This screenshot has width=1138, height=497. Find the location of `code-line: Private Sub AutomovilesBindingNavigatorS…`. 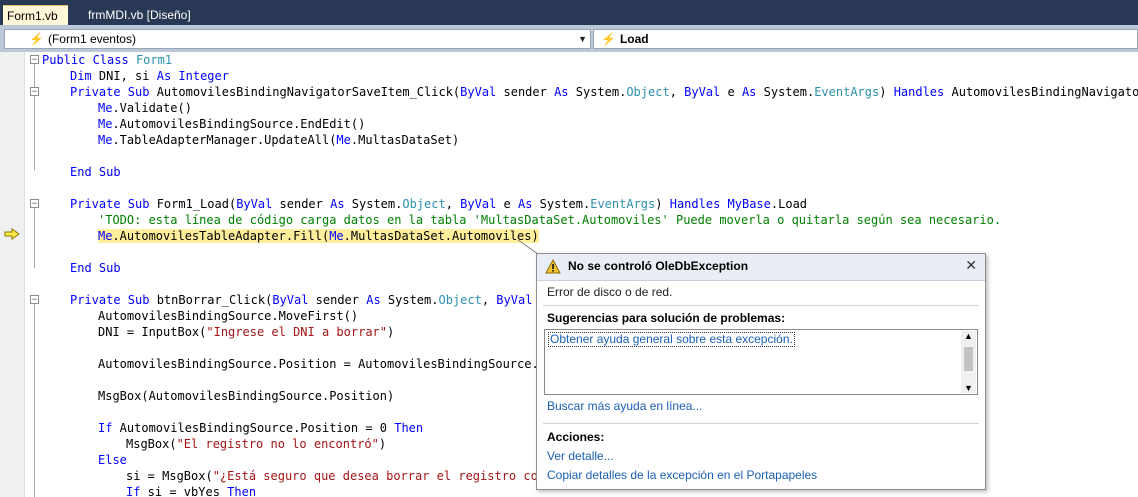

code-line: Private Sub AutomovilesBindingNavigatorS… is located at coordinates (604, 92).